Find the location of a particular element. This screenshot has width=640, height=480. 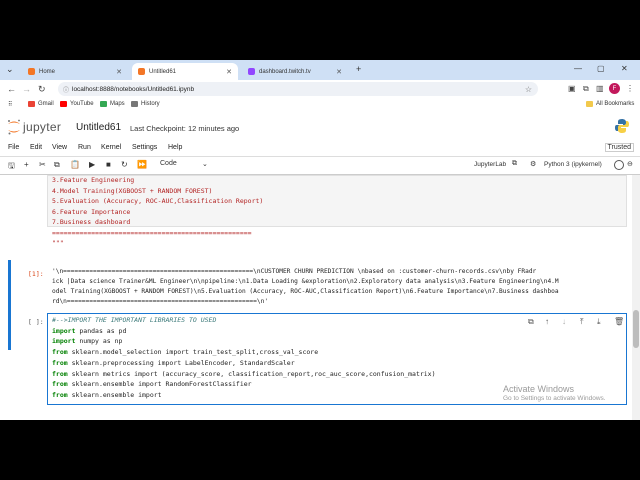

tab-search-icon: ⌄ is located at coordinates (10, 69).